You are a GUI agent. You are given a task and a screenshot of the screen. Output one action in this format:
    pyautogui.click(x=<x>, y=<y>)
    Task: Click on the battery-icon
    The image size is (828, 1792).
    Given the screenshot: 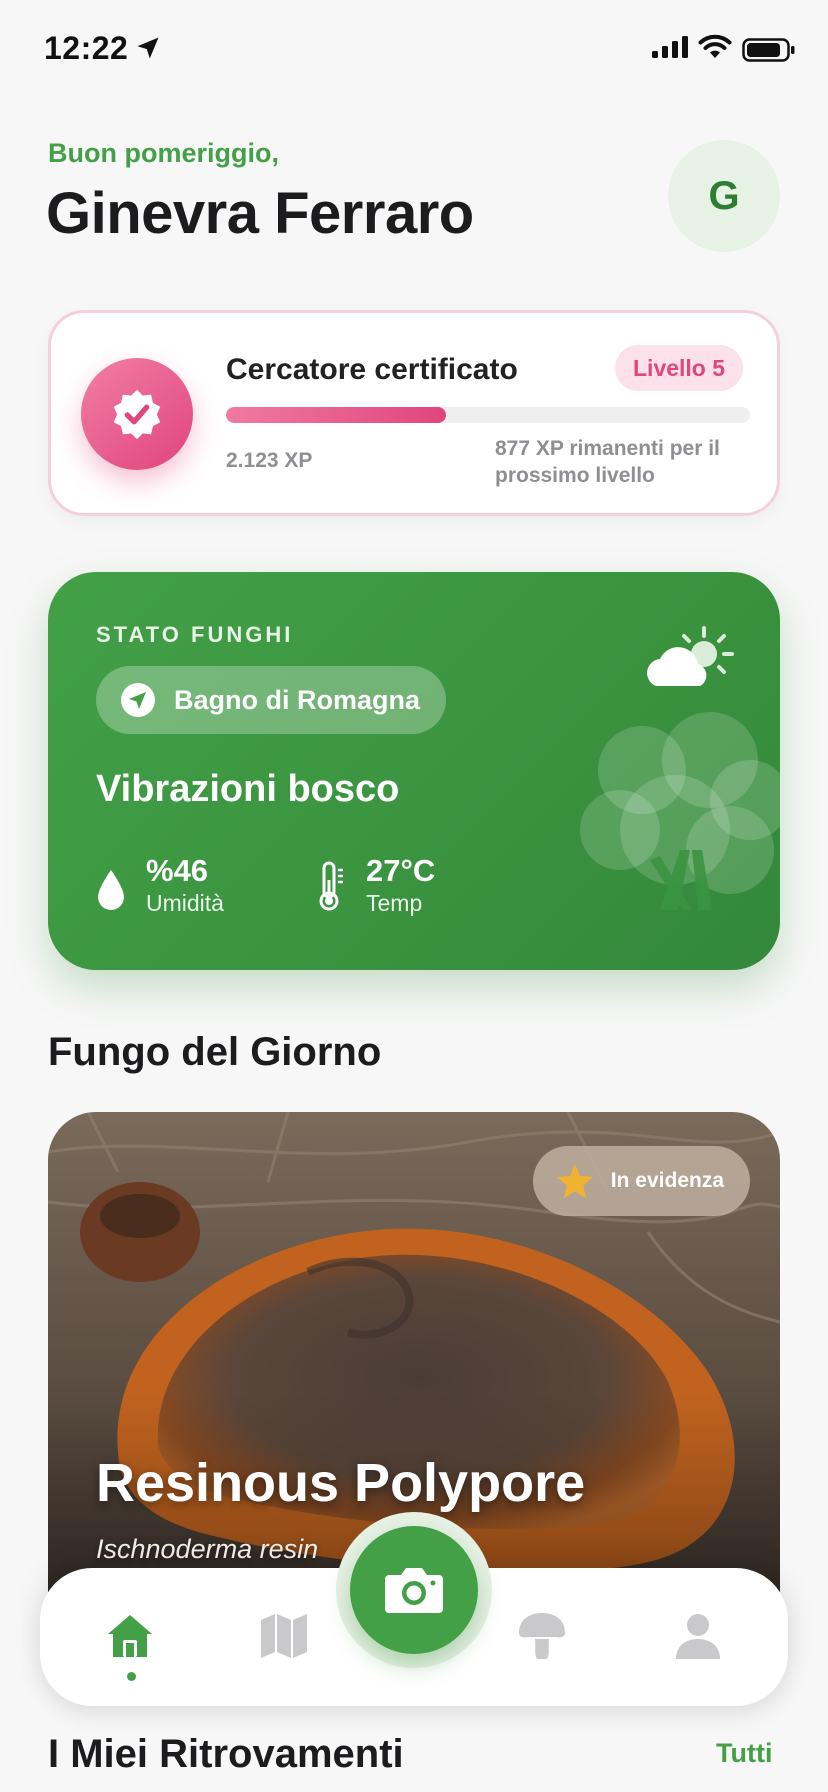 What is the action you would take?
    pyautogui.click(x=768, y=50)
    